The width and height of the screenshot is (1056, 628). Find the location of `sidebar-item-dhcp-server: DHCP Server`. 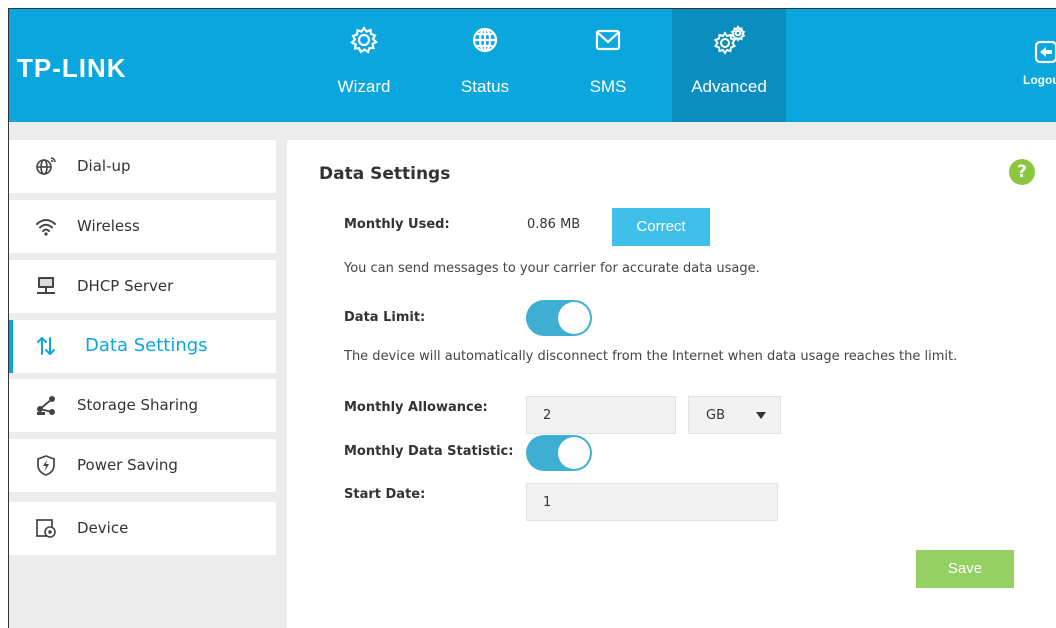

sidebar-item-dhcp-server: DHCP Server is located at coordinates (142, 286).